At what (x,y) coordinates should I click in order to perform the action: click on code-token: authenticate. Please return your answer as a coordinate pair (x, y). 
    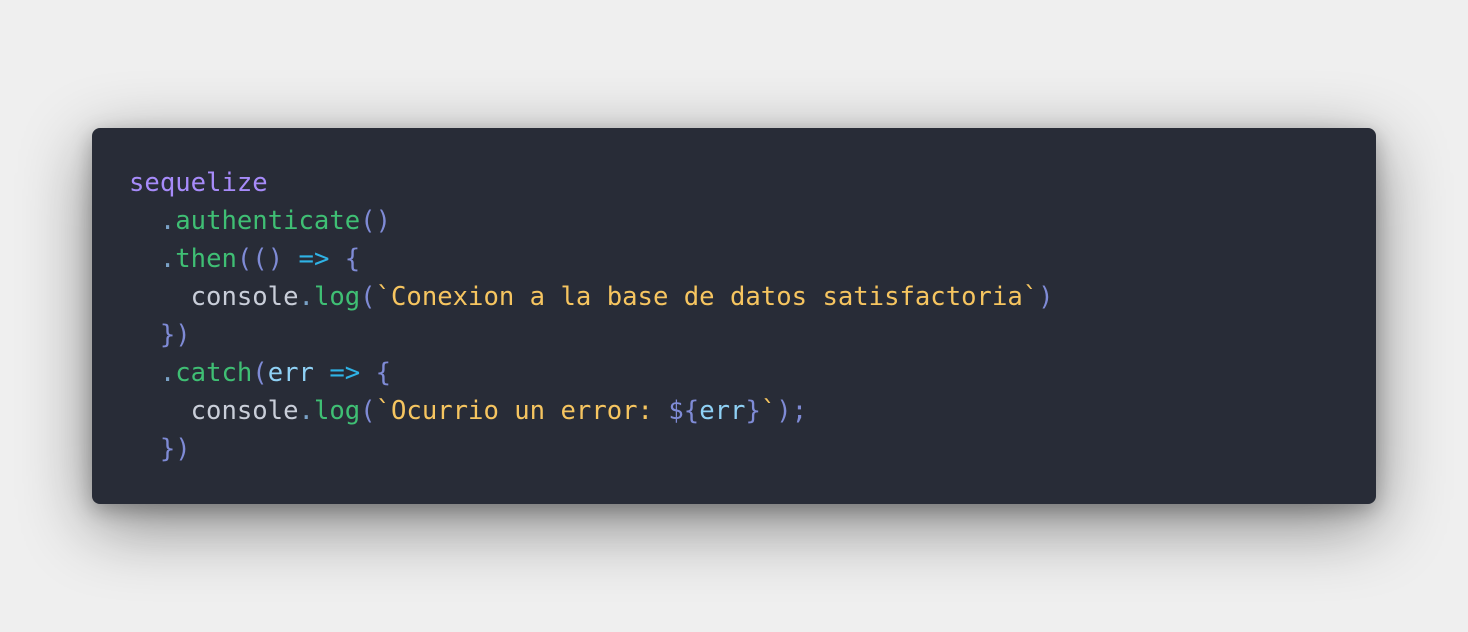
    Looking at the image, I should click on (268, 221).